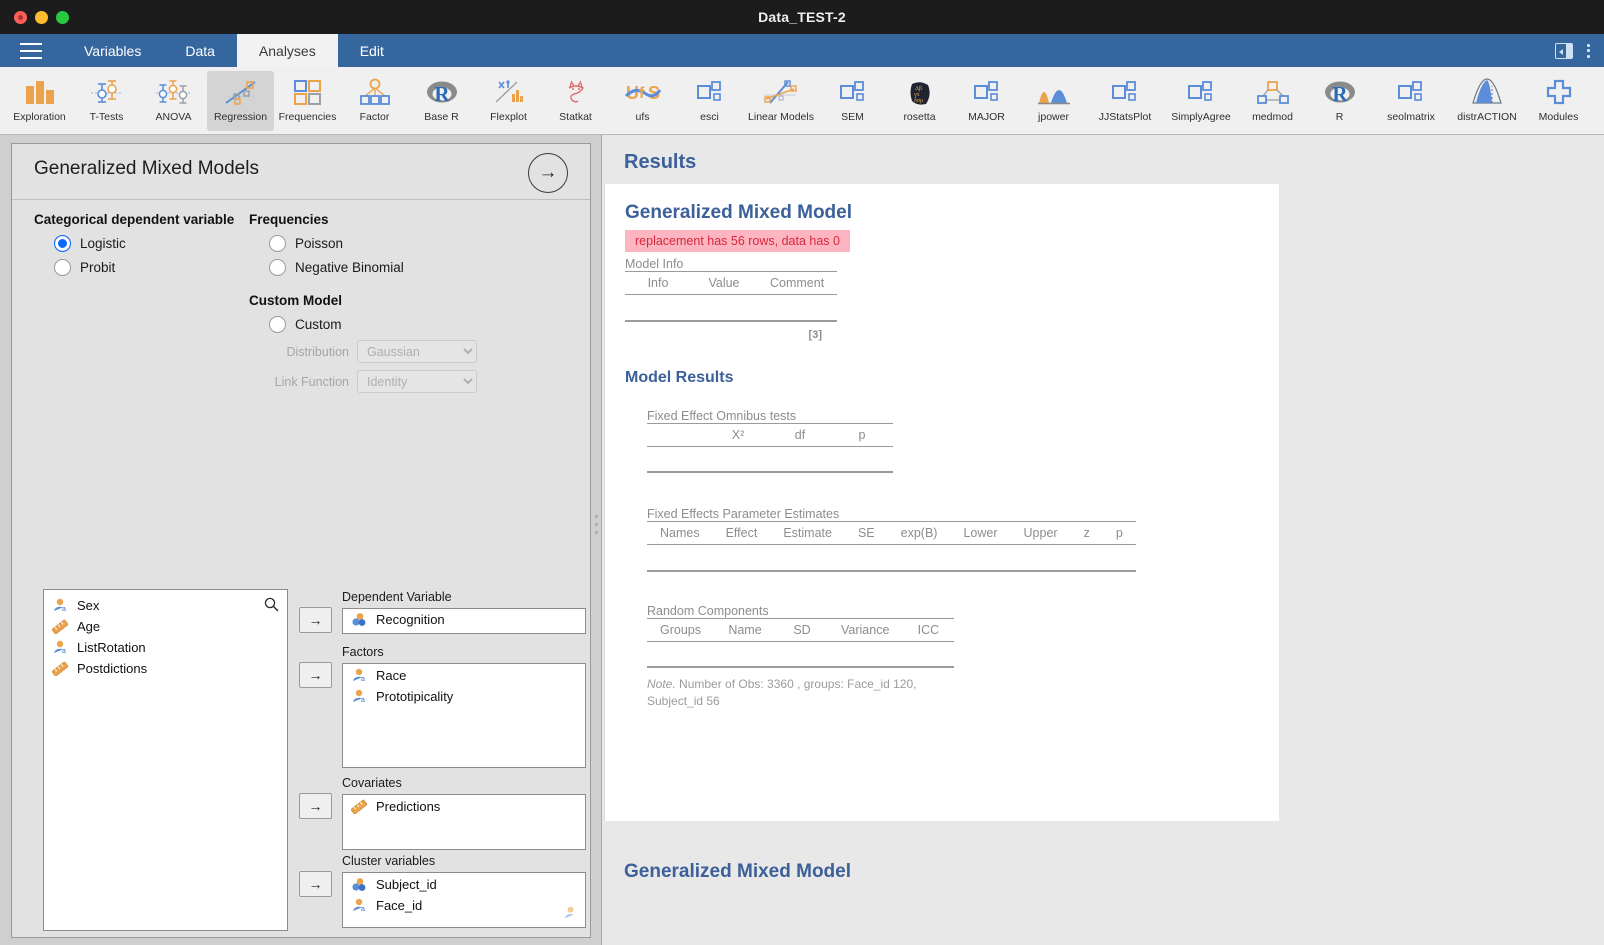 Image resolution: width=1604 pixels, height=945 pixels. I want to click on tab-analyses: Analyses, so click(287, 50).